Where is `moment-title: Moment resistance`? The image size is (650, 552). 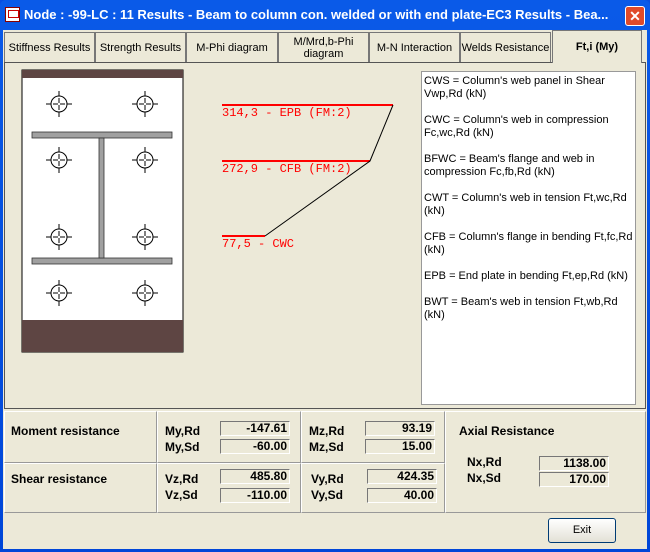 moment-title: Moment resistance is located at coordinates (65, 431).